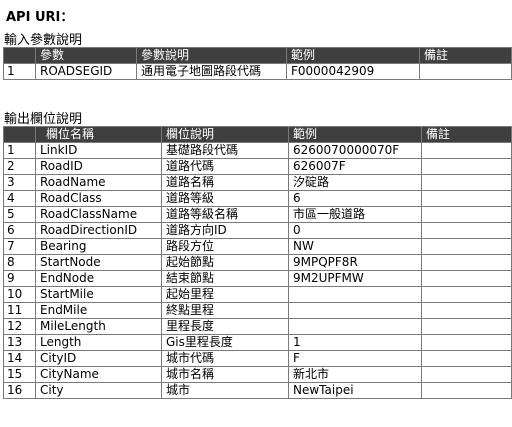 The width and height of the screenshot is (512, 427). Describe the element at coordinates (465, 55) in the screenshot. I see `input-header-remark: 備註` at that location.